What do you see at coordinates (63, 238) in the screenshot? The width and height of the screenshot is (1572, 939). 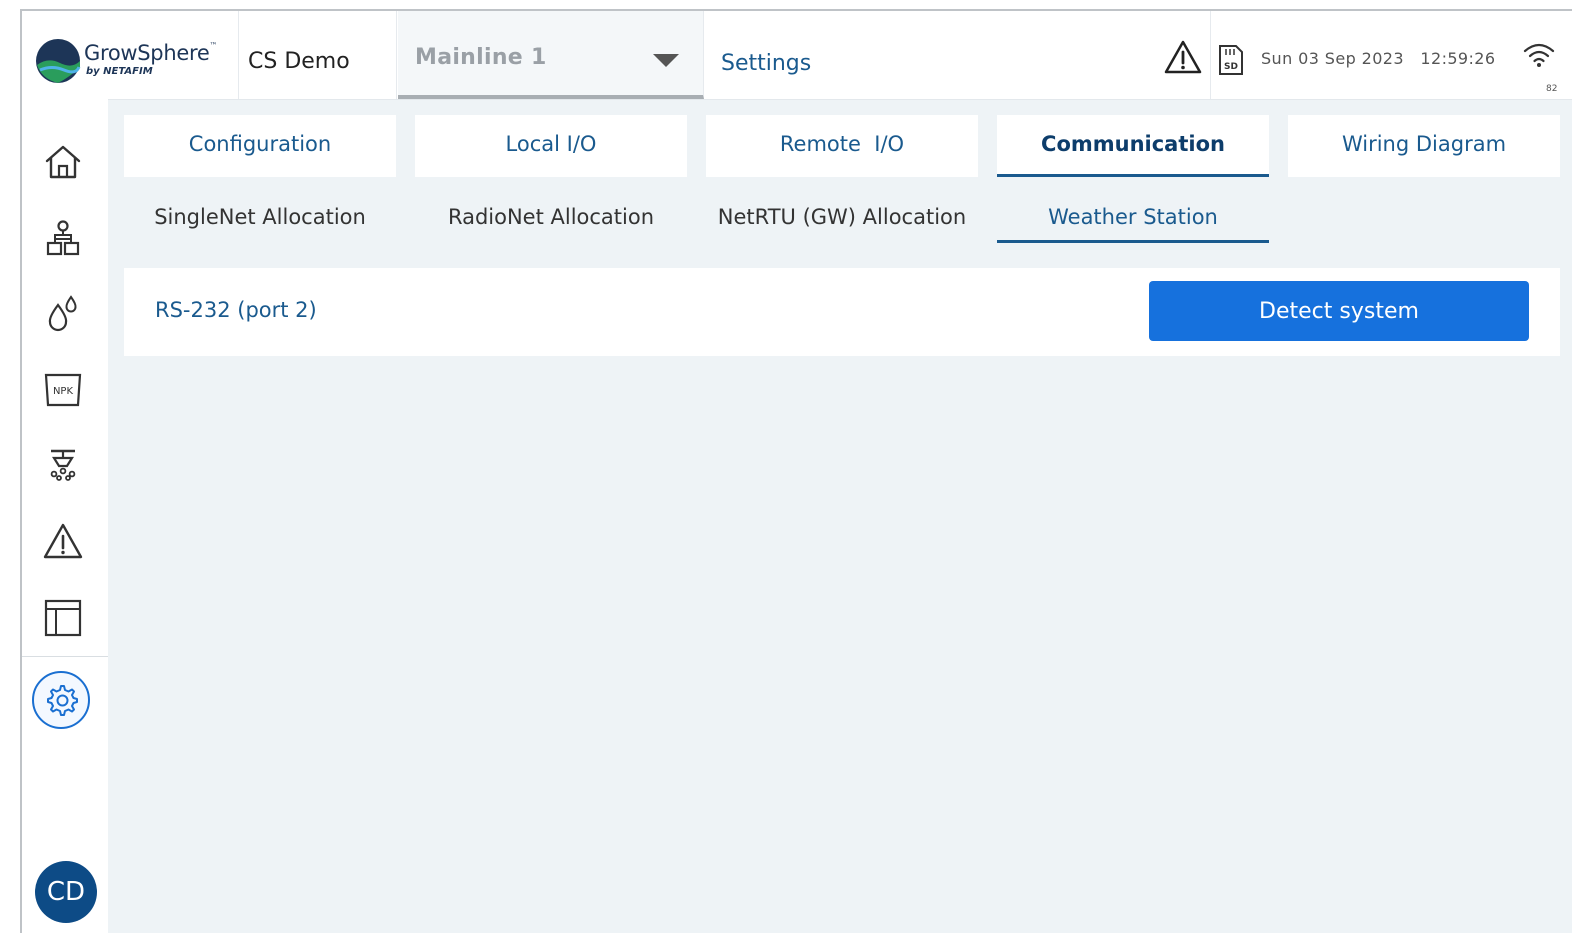 I see `hierarchy-icon` at bounding box center [63, 238].